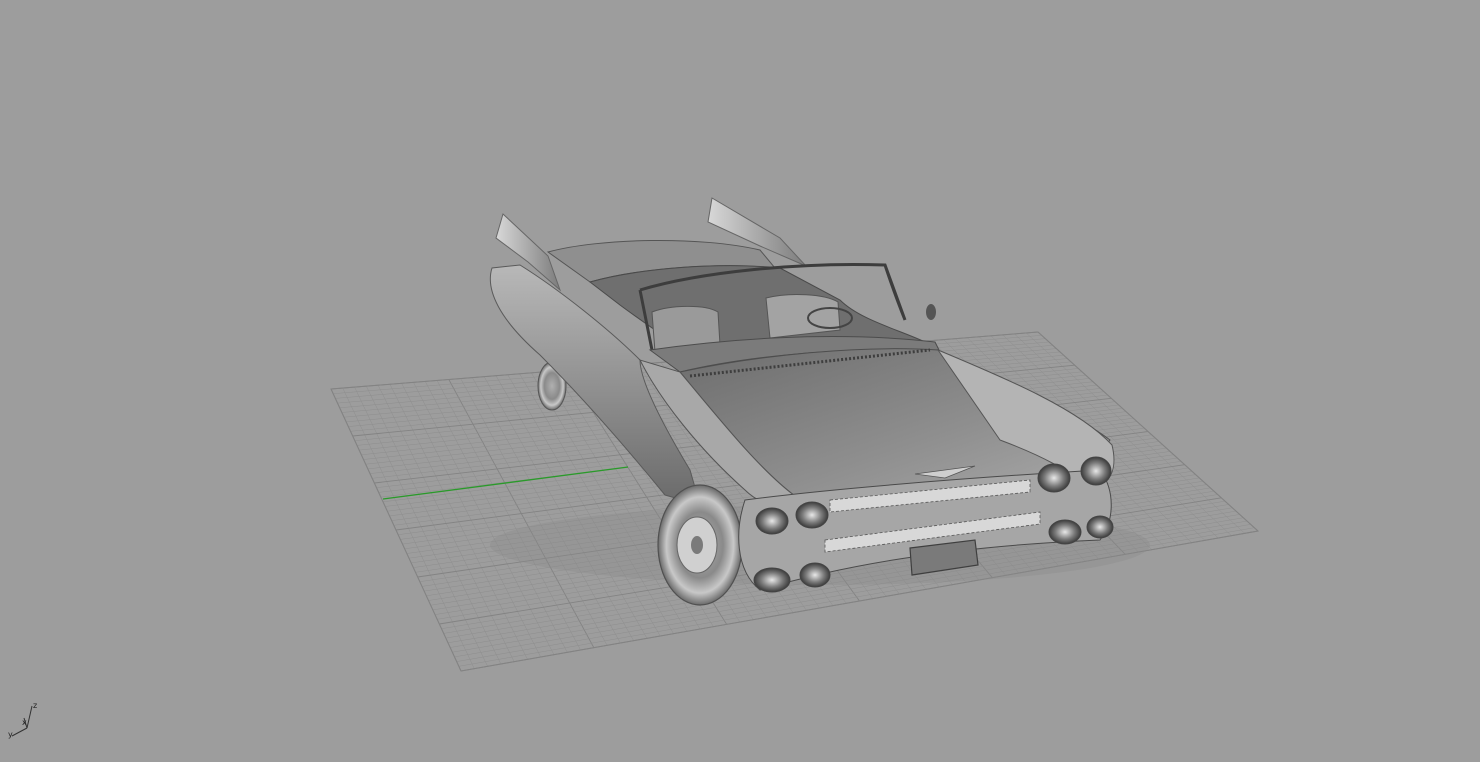 Image resolution: width=1480 pixels, height=762 pixels. I want to click on headlight-left-outer, so click(772, 521).